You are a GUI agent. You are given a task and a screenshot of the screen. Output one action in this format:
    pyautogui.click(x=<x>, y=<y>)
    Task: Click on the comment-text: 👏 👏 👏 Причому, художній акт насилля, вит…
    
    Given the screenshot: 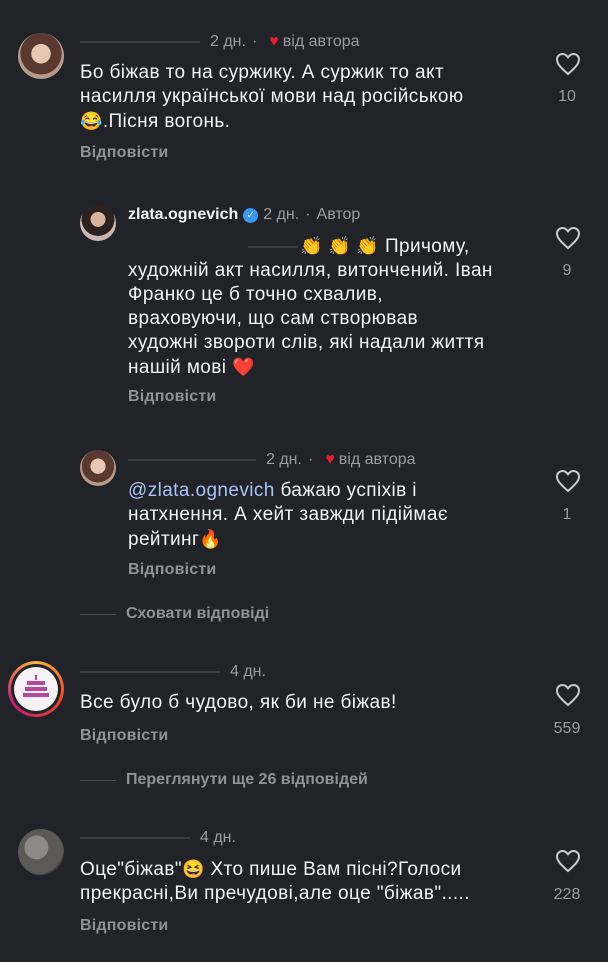 What is the action you would take?
    pyautogui.click(x=333, y=307)
    